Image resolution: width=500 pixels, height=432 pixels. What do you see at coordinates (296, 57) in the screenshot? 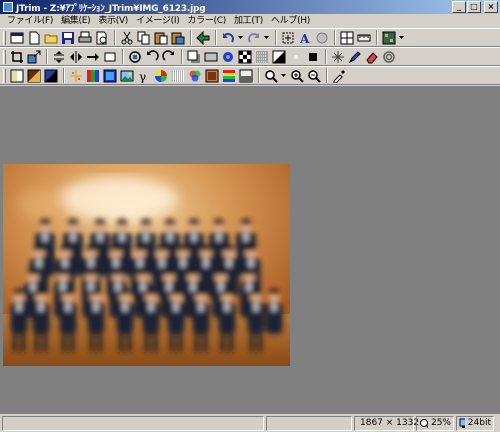
I see `blur-icon` at bounding box center [296, 57].